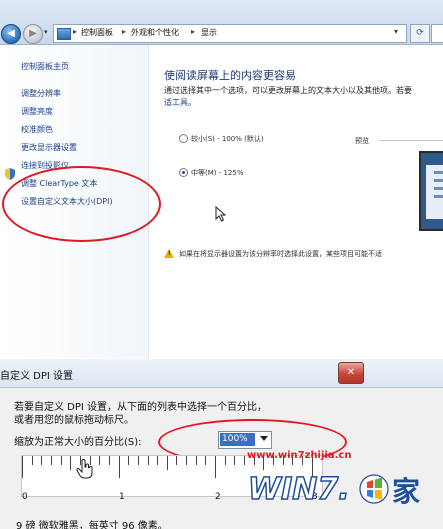 The width and height of the screenshot is (443, 529). What do you see at coordinates (78, 442) in the screenshot?
I see `scale-label: 缩放为正常大小的百分比(S):` at bounding box center [78, 442].